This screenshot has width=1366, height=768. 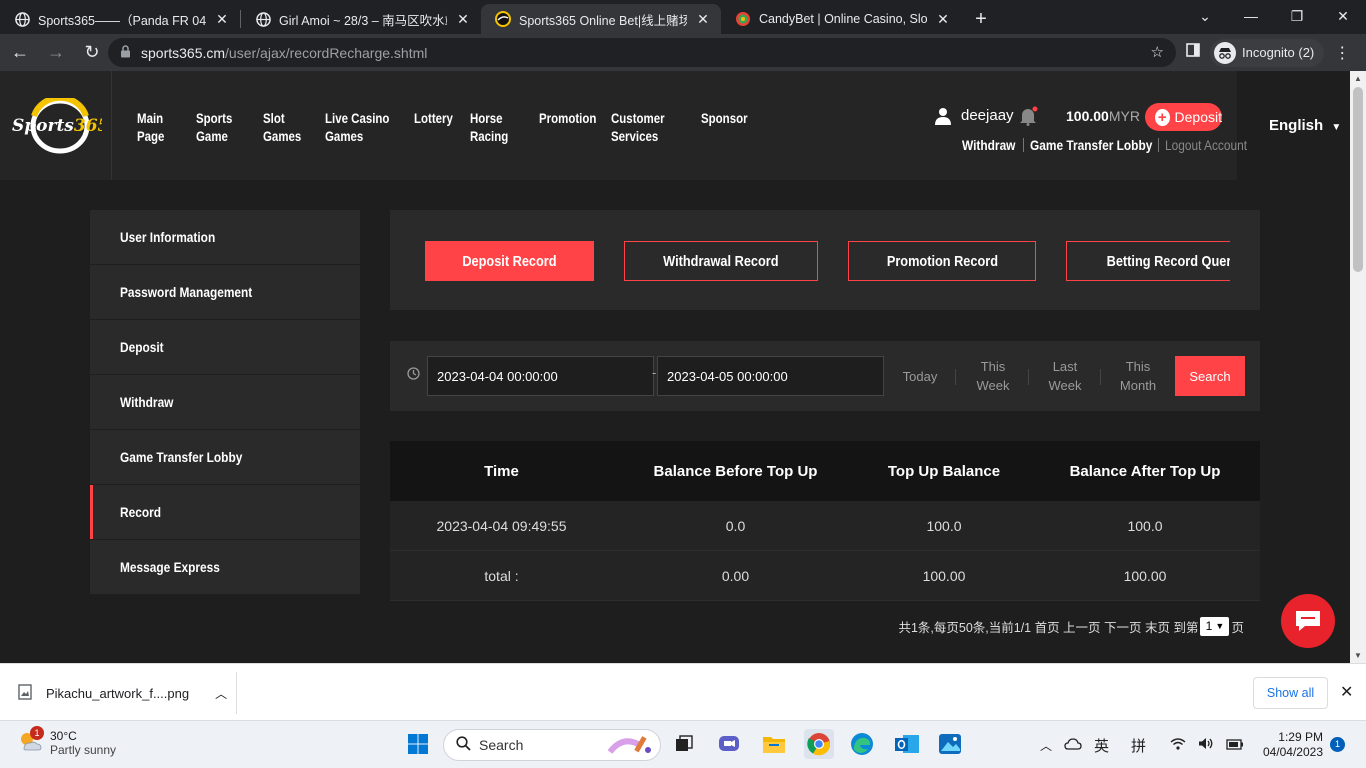 I want to click on scroll-up-icon: ▲, so click(x=1358, y=78).